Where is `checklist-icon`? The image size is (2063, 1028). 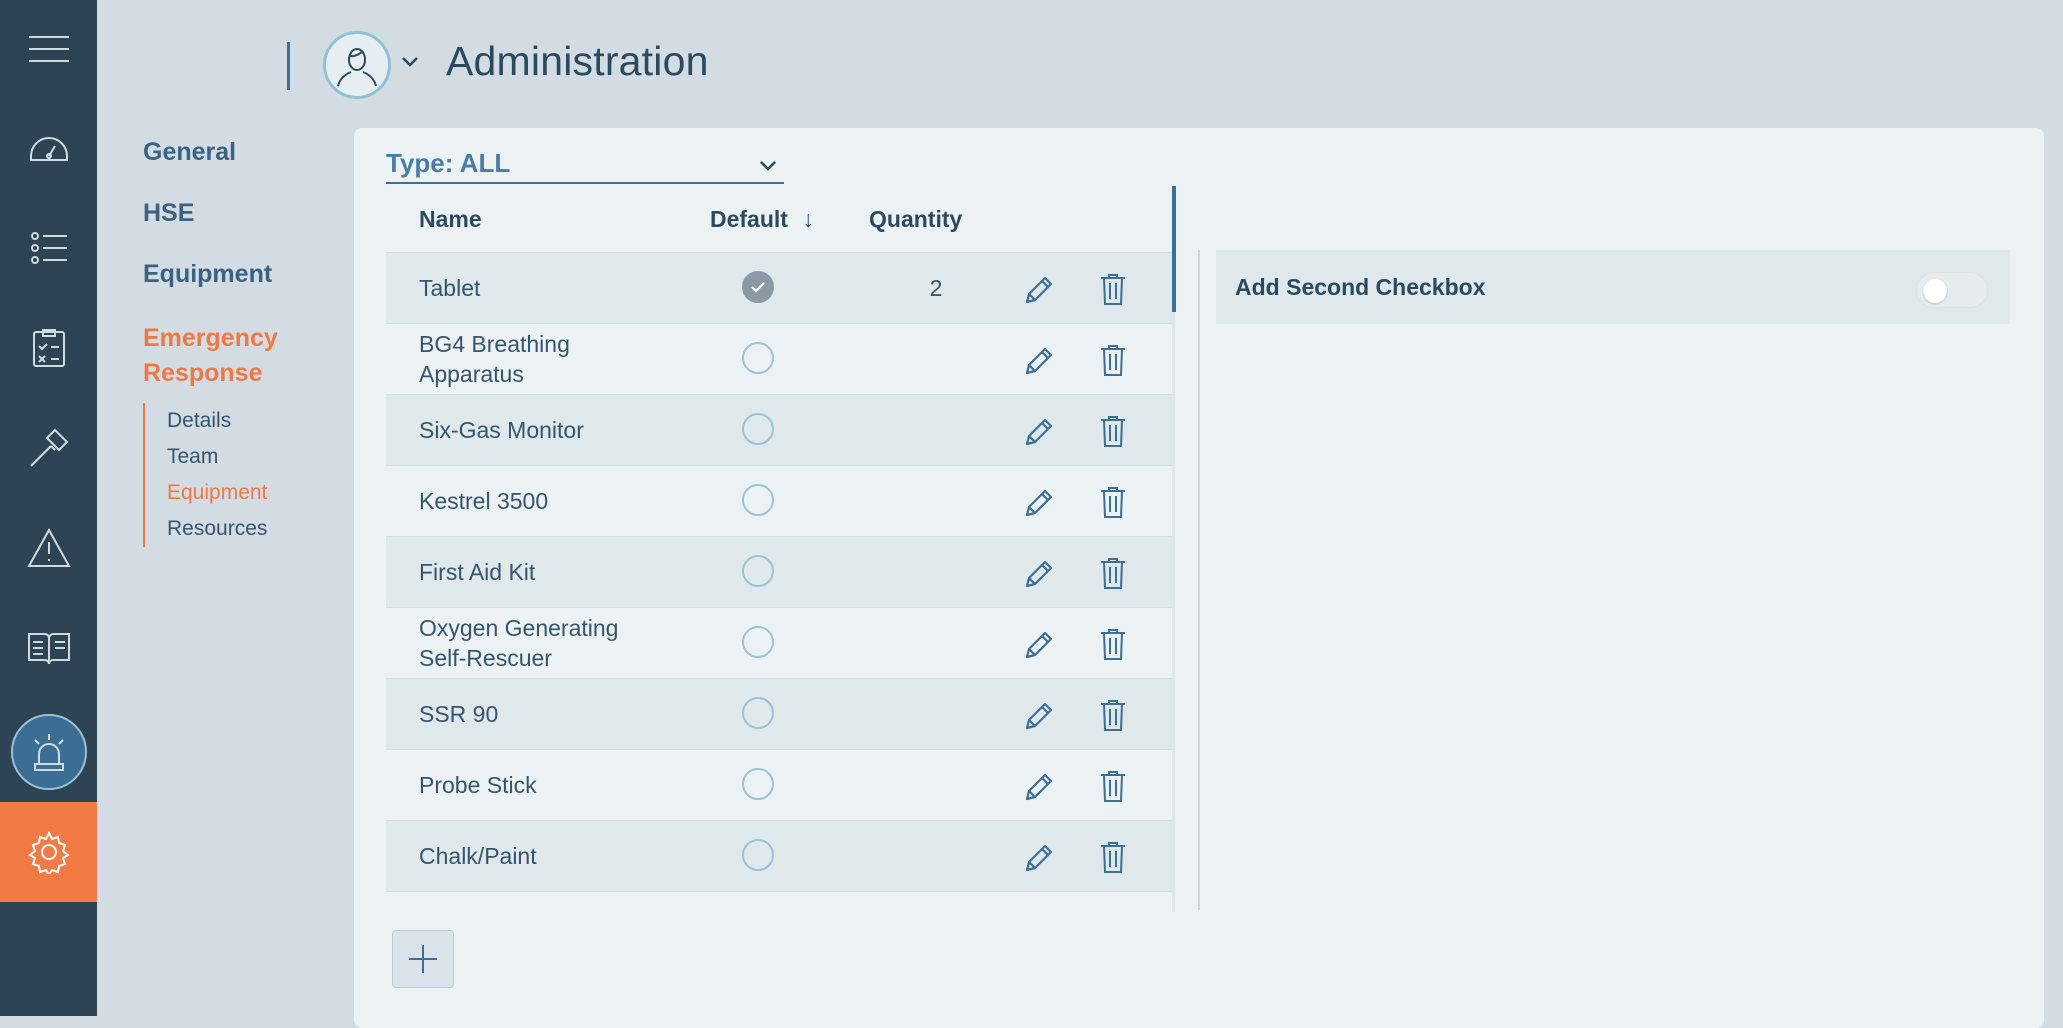
checklist-icon is located at coordinates (48, 348).